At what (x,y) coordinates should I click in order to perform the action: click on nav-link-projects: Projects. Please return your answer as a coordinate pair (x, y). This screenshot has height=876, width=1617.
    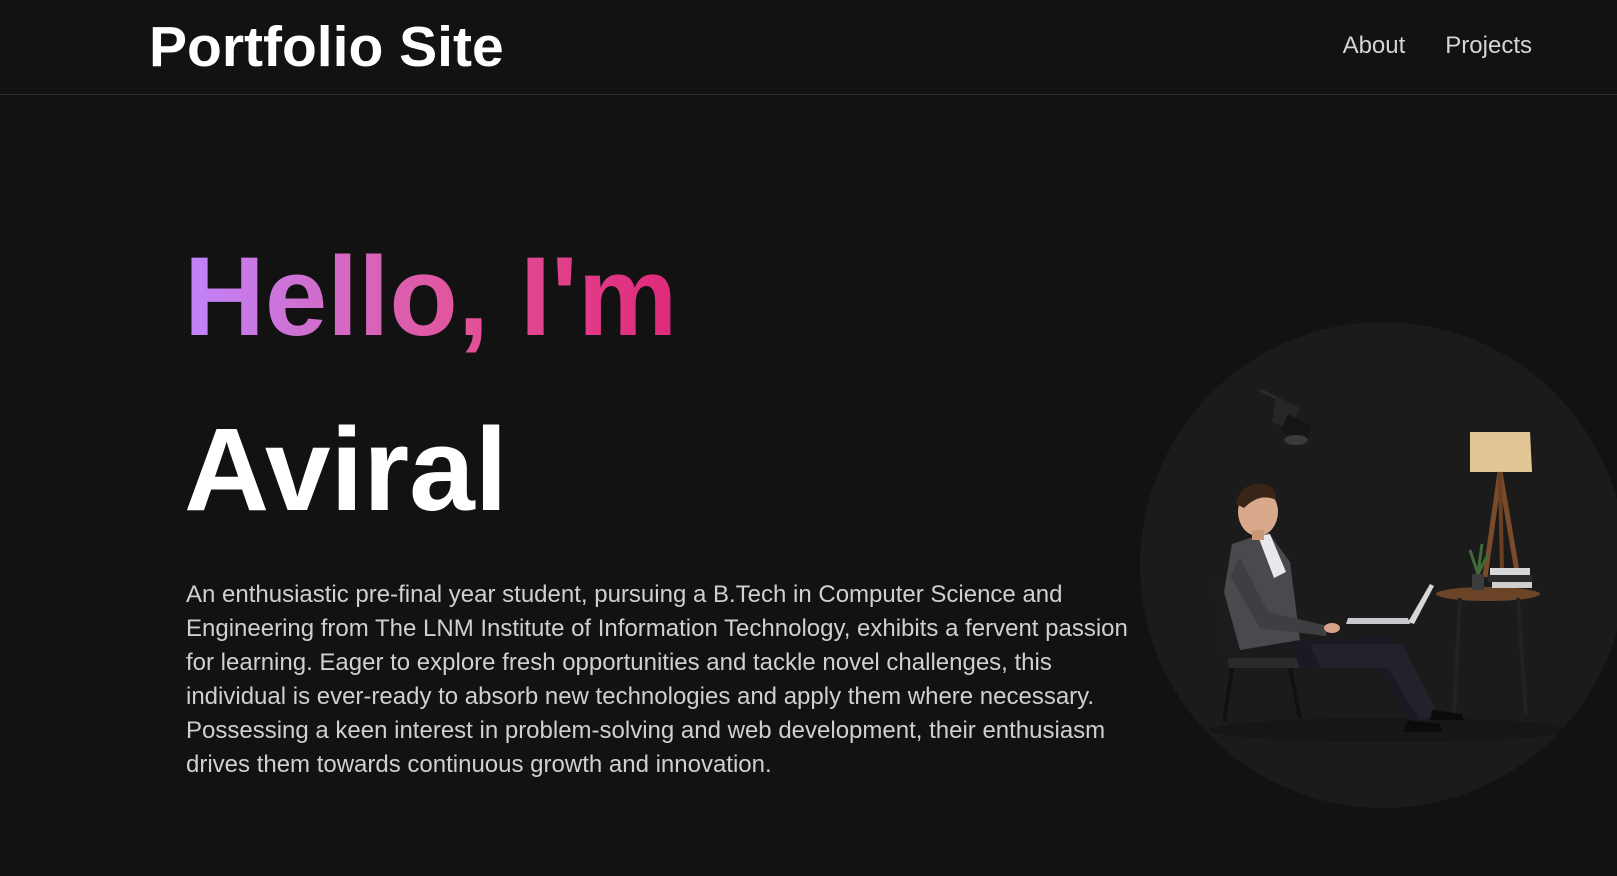
    Looking at the image, I should click on (1488, 46).